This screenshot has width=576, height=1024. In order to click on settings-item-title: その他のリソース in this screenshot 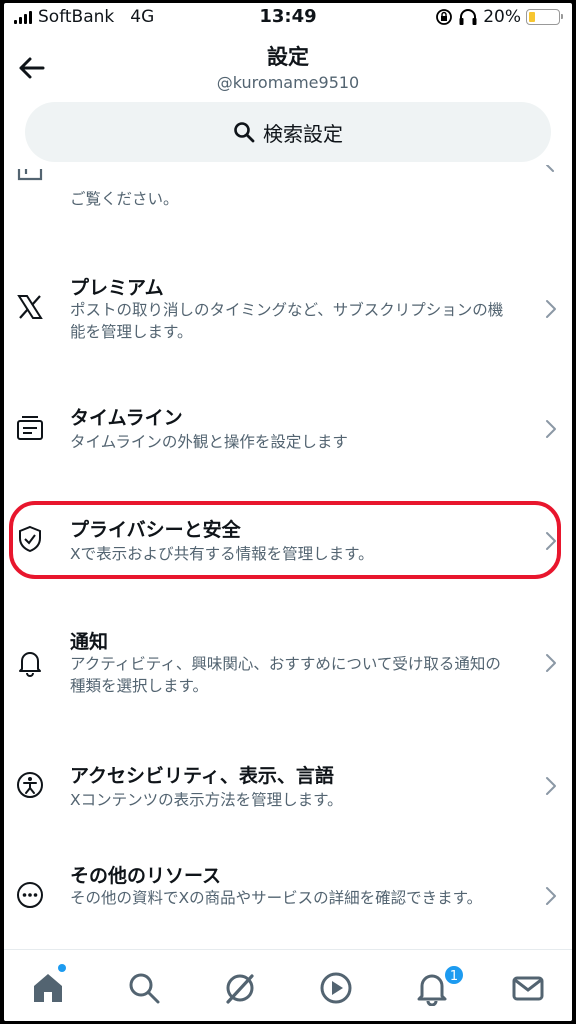, I will do `click(146, 876)`.